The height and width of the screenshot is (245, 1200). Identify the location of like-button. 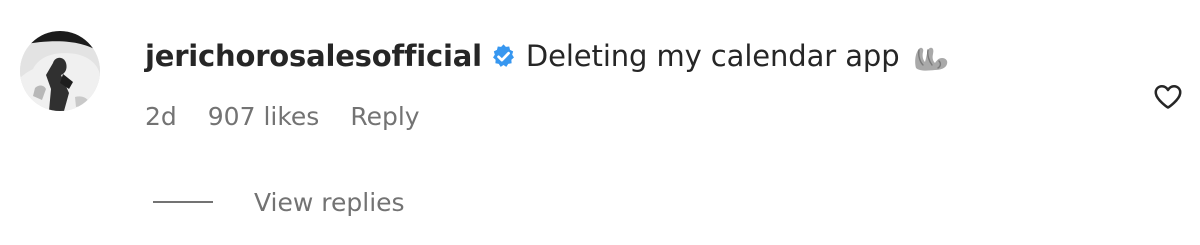
(1168, 97).